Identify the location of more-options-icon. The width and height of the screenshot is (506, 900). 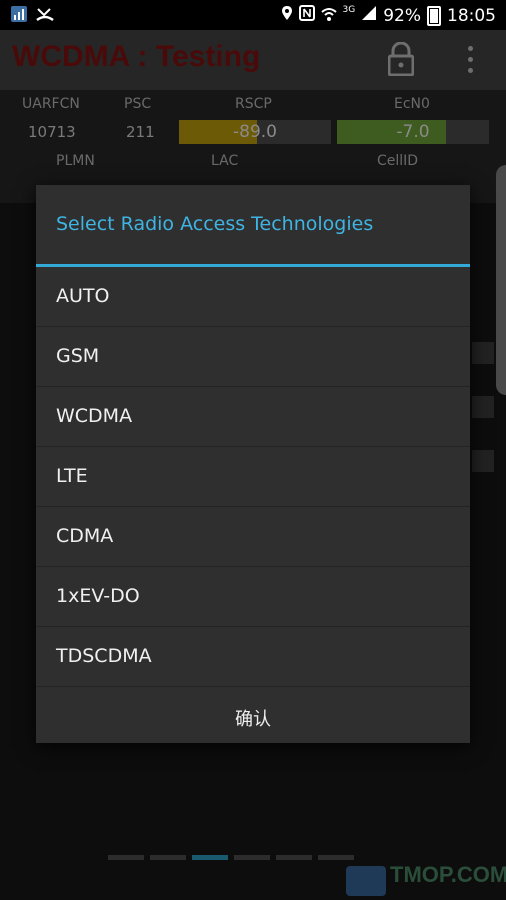
(471, 62).